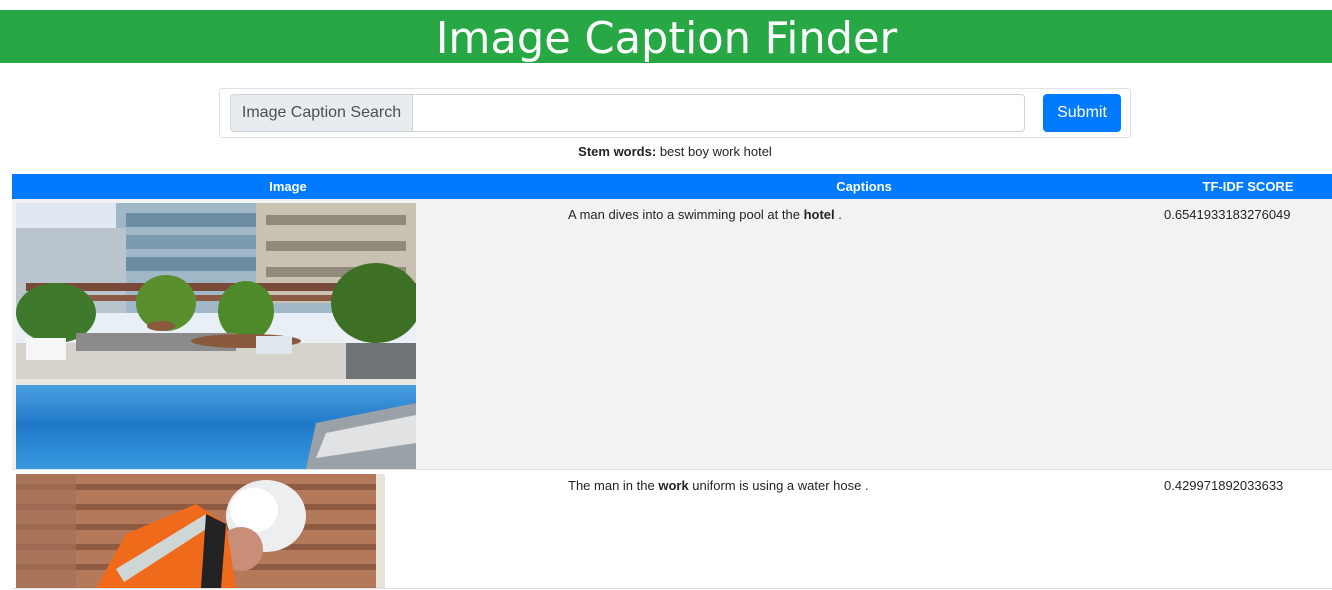  I want to click on pool-diver-image, so click(216, 336).